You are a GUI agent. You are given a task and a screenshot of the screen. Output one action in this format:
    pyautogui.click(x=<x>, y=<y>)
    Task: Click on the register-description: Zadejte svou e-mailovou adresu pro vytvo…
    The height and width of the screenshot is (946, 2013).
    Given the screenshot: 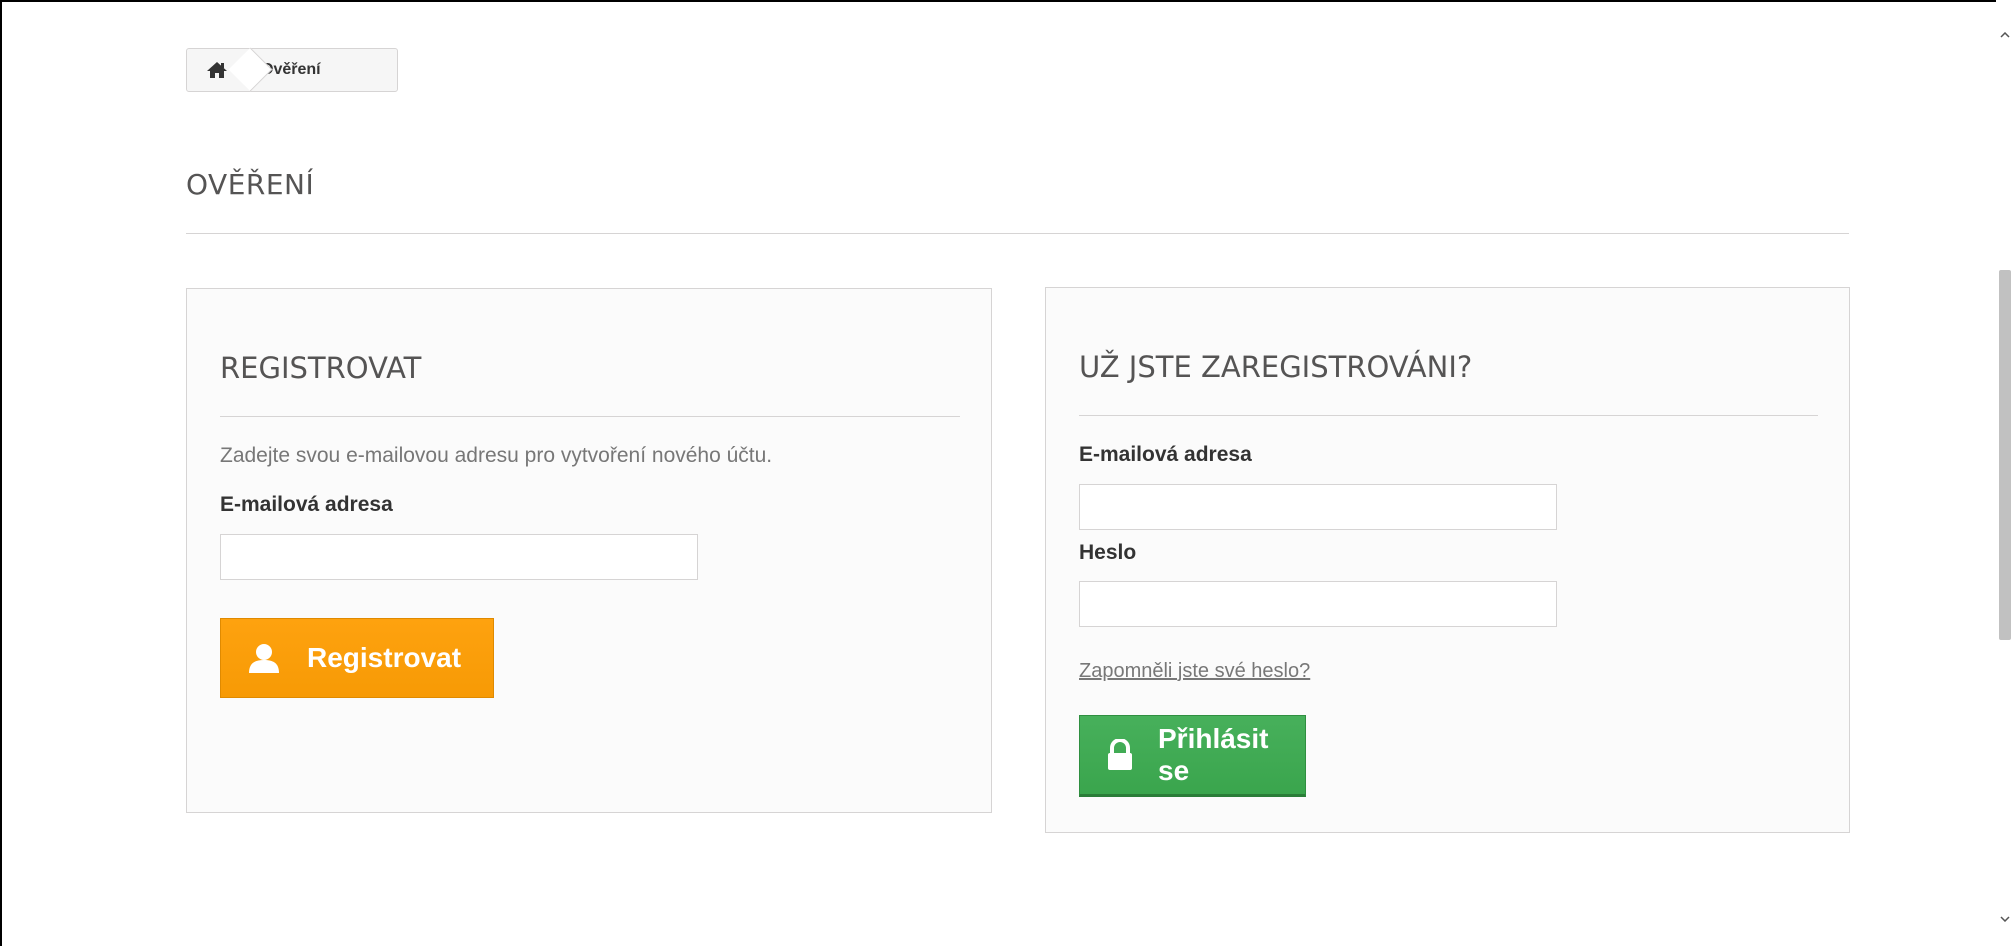 What is the action you would take?
    pyautogui.click(x=496, y=455)
    